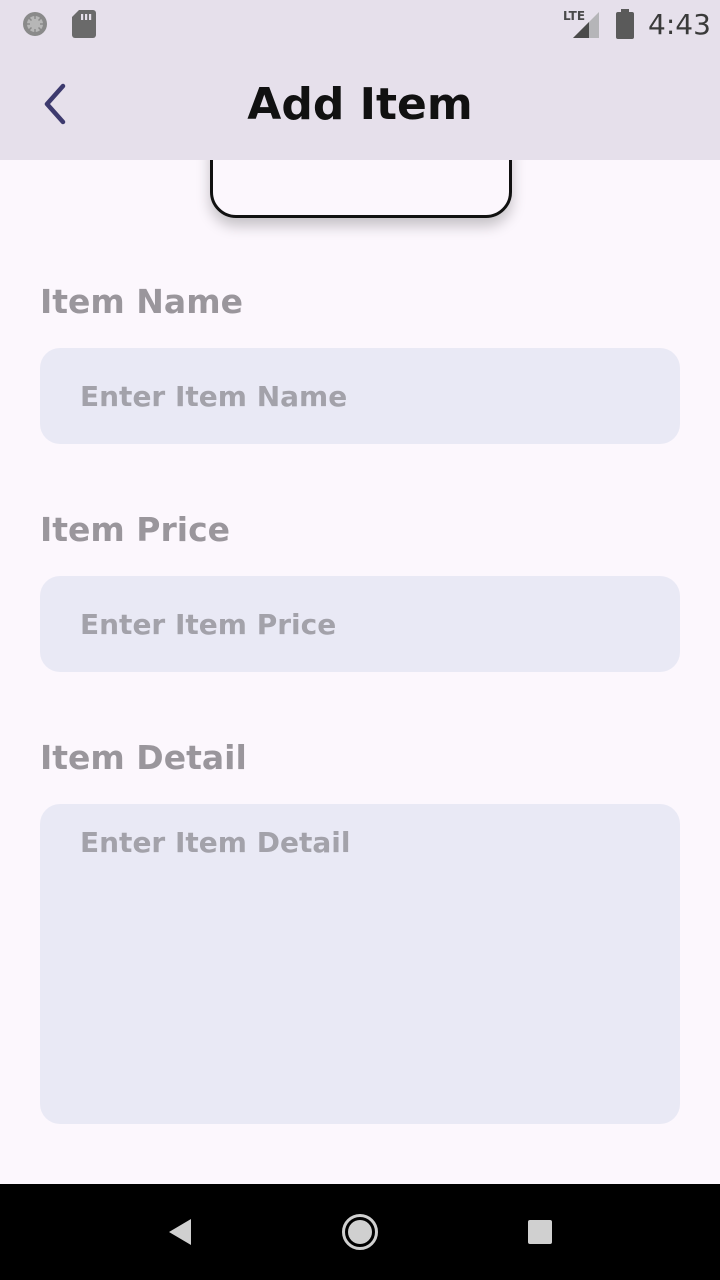 The width and height of the screenshot is (720, 1280). What do you see at coordinates (625, 24) in the screenshot?
I see `battery-icon` at bounding box center [625, 24].